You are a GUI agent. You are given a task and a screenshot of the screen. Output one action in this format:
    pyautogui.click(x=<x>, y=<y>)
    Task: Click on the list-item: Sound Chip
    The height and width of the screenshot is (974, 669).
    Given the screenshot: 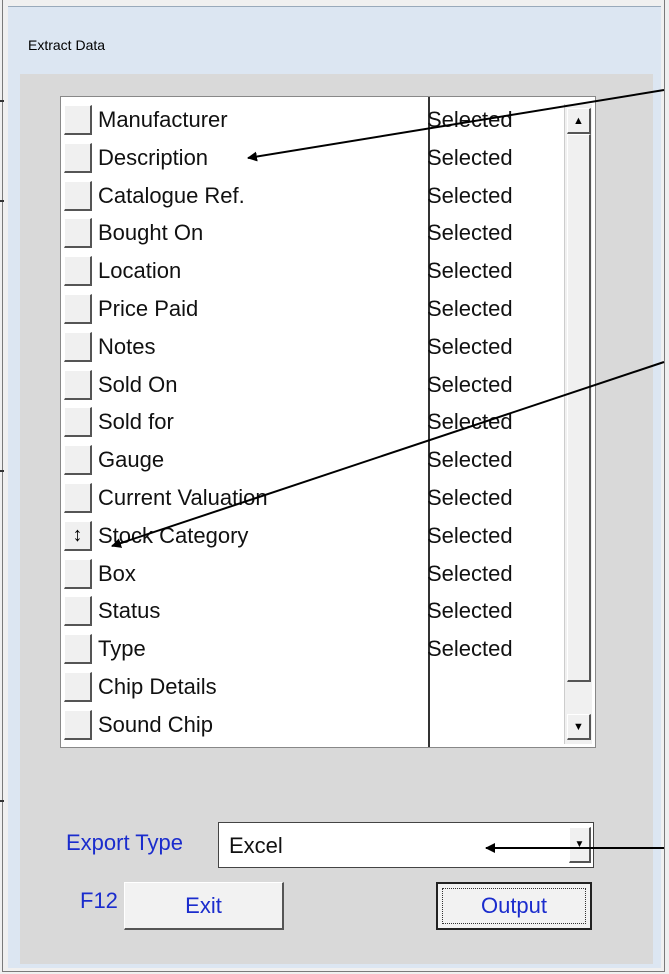 What is the action you would take?
    pyautogui.click(x=322, y=726)
    